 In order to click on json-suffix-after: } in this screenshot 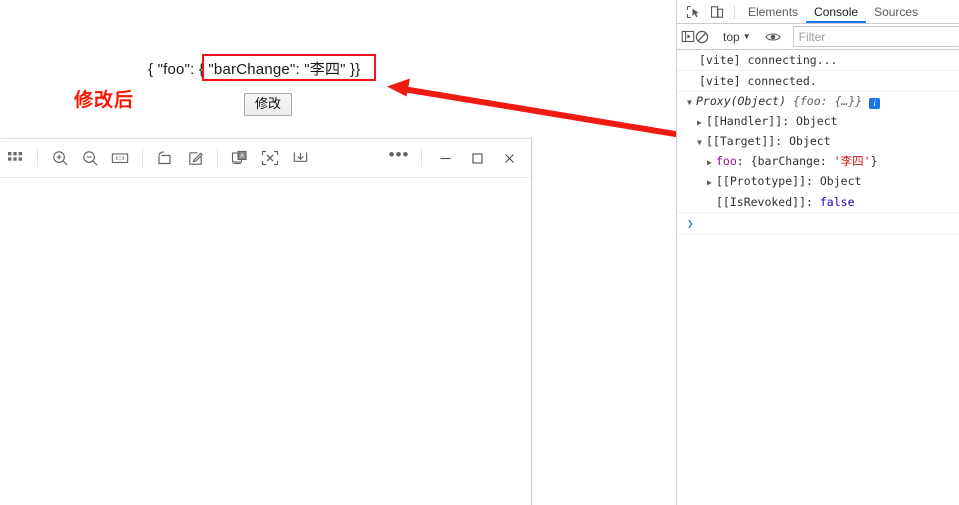, I will do `click(358, 69)`.